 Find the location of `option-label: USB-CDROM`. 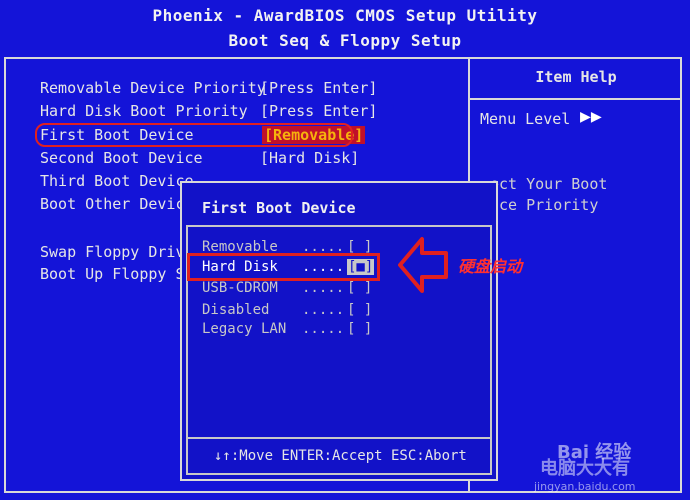

option-label: USB-CDROM is located at coordinates (240, 288).